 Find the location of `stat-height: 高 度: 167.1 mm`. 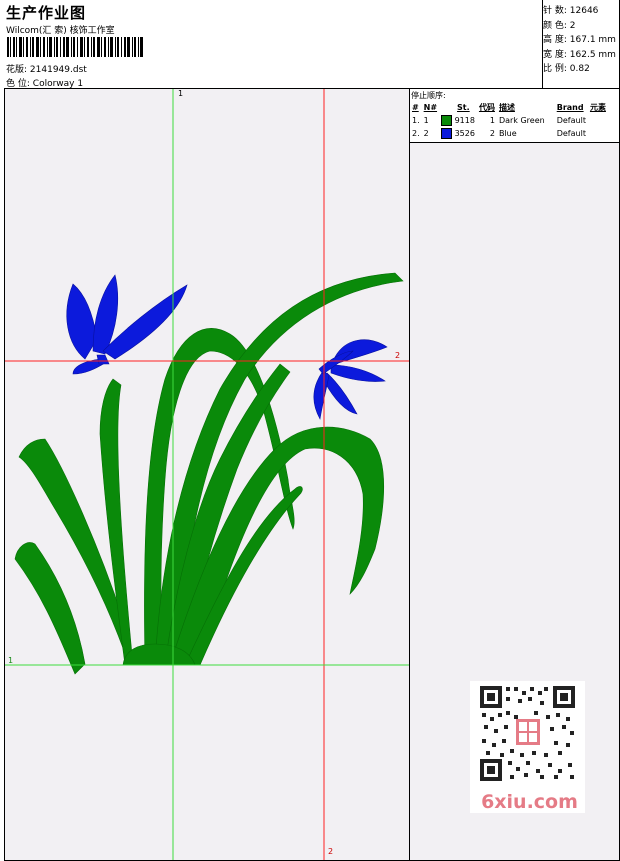

stat-height: 高 度: 167.1 mm is located at coordinates (579, 40).